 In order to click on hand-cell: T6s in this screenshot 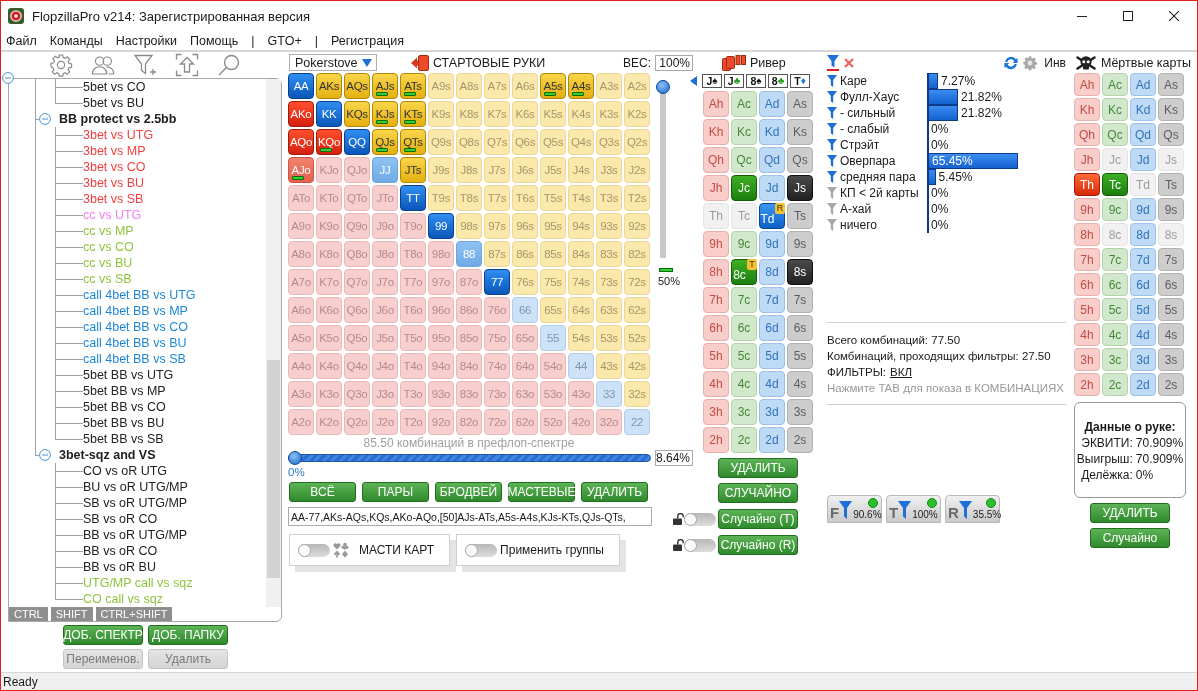, I will do `click(525, 198)`.